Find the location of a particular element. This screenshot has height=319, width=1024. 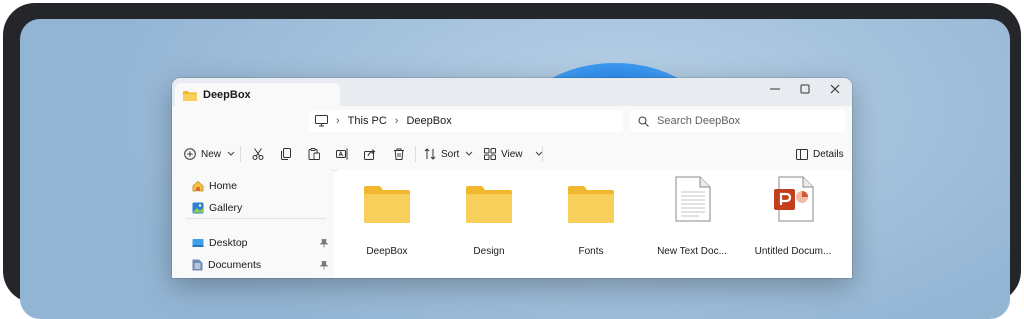

file-item-design: Design is located at coordinates (489, 224).